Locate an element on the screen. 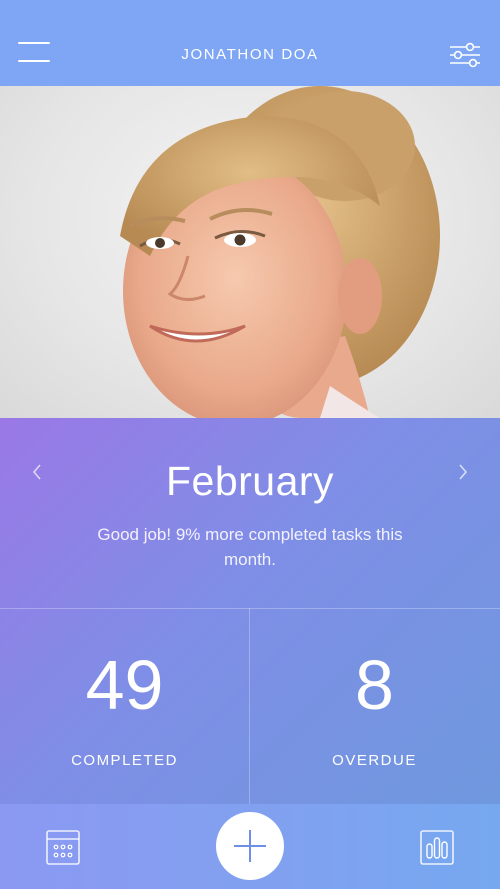  chevron-right-icon is located at coordinates (463, 472).